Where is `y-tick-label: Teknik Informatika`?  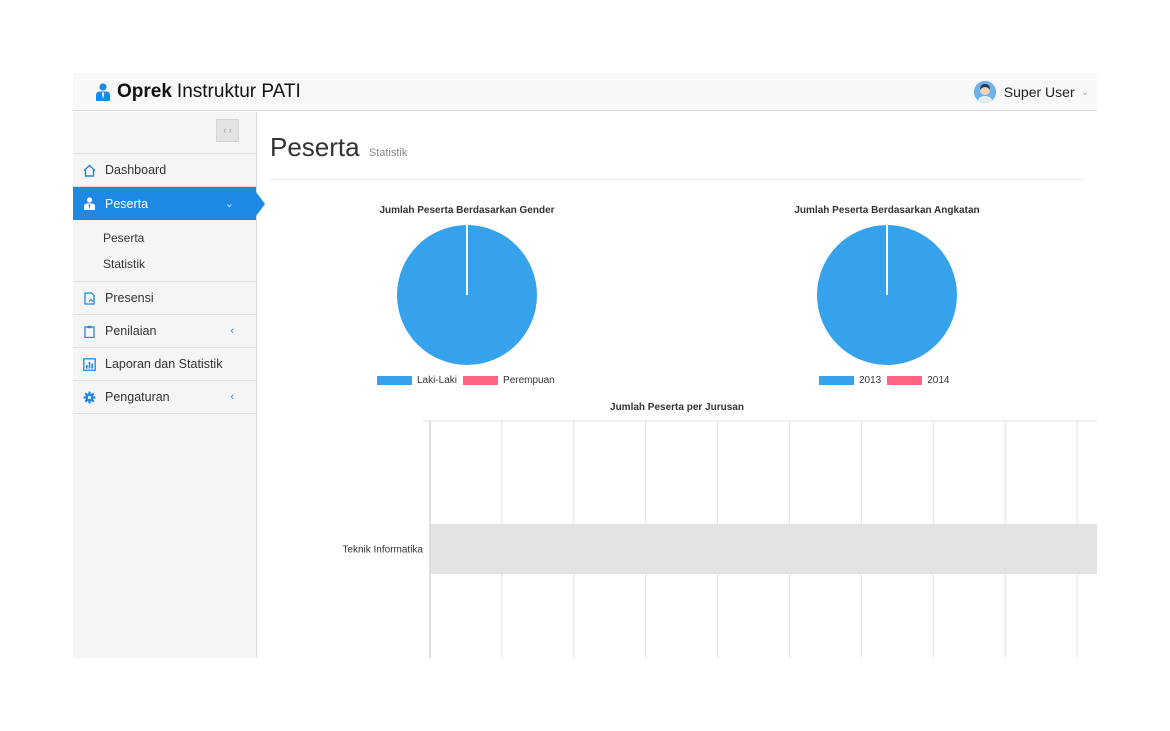 y-tick-label: Teknik Informatika is located at coordinates (382, 550).